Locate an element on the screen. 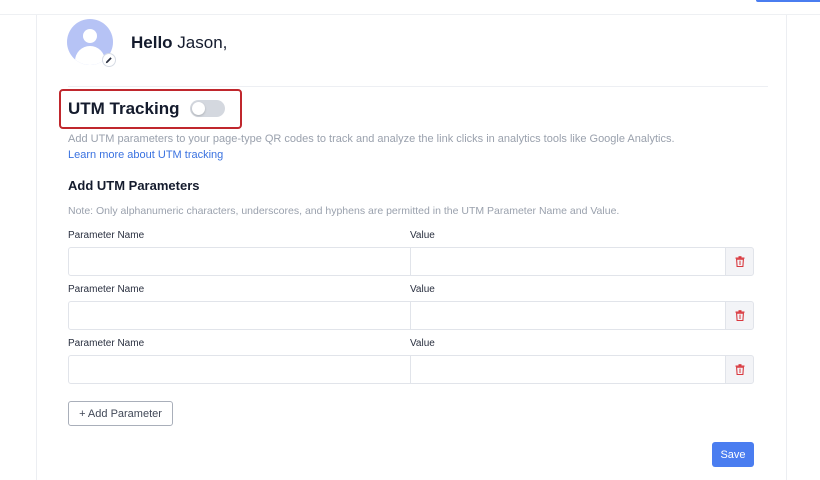 The width and height of the screenshot is (820, 480). avatar-head is located at coordinates (90, 36).